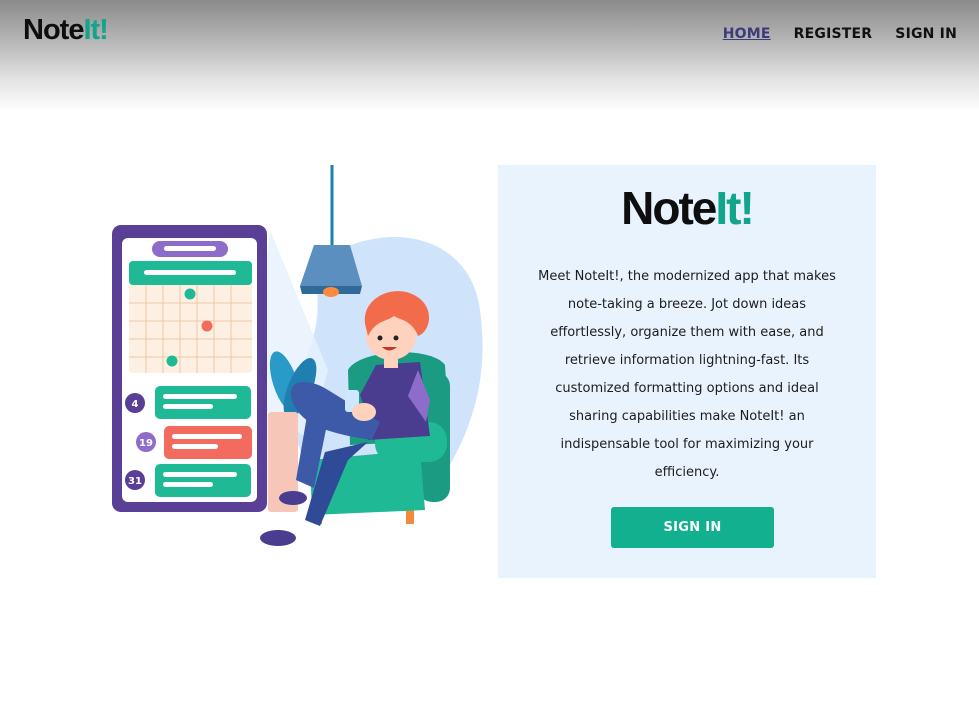 Image resolution: width=979 pixels, height=711 pixels. I want to click on brand-text-note: Note, so click(669, 208).